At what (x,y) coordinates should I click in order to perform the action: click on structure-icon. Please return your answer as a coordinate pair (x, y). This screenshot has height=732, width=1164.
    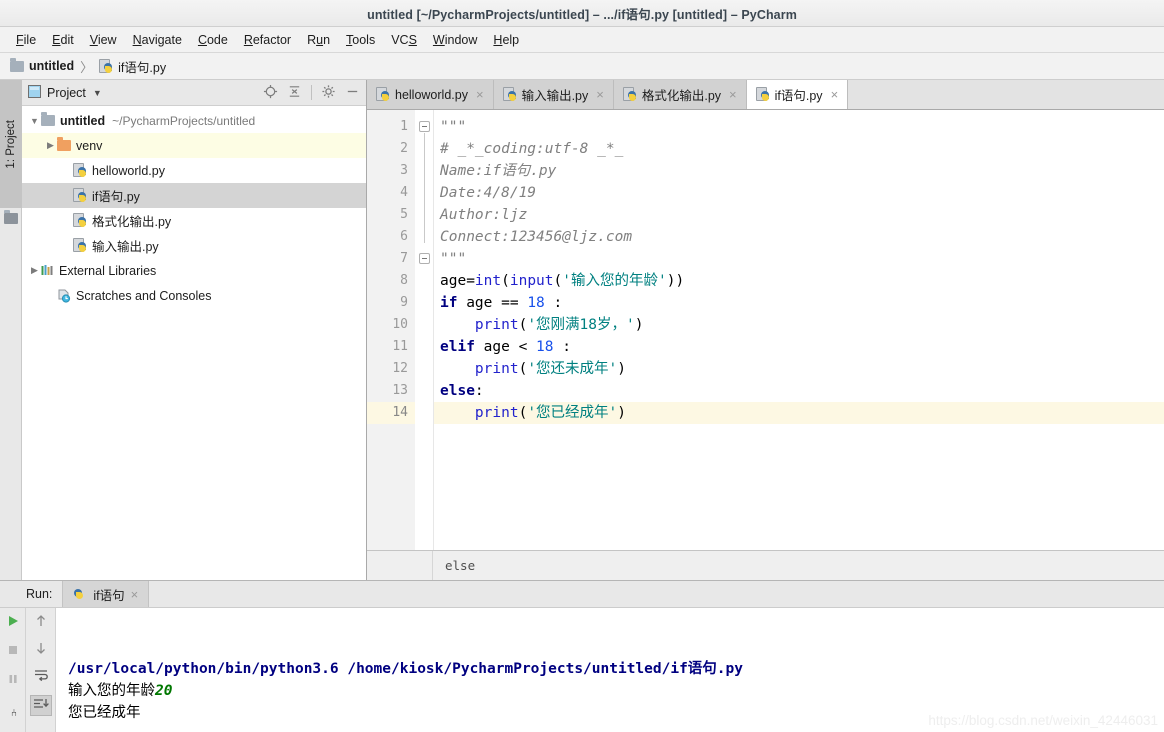
    Looking at the image, I should click on (11, 217).